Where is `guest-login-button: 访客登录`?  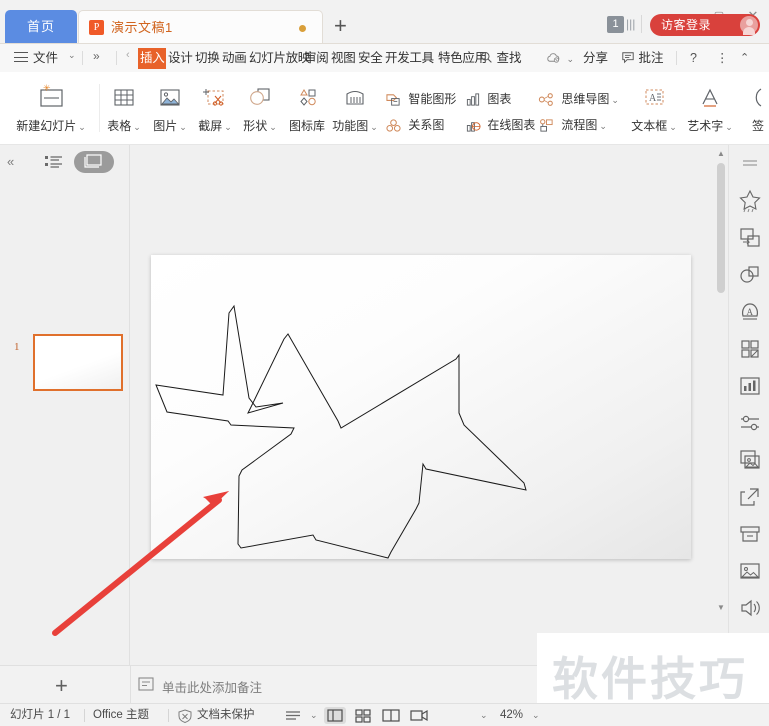 guest-login-button: 访客登录 is located at coordinates (705, 25).